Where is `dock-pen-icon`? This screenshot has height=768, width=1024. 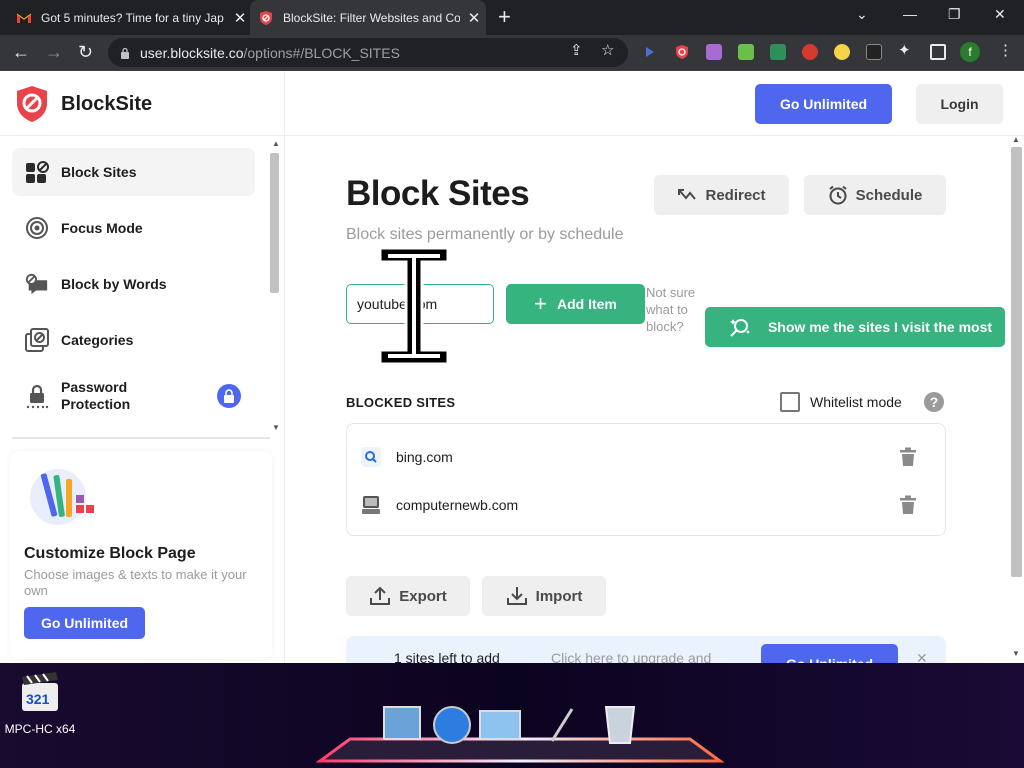 dock-pen-icon is located at coordinates (562, 725).